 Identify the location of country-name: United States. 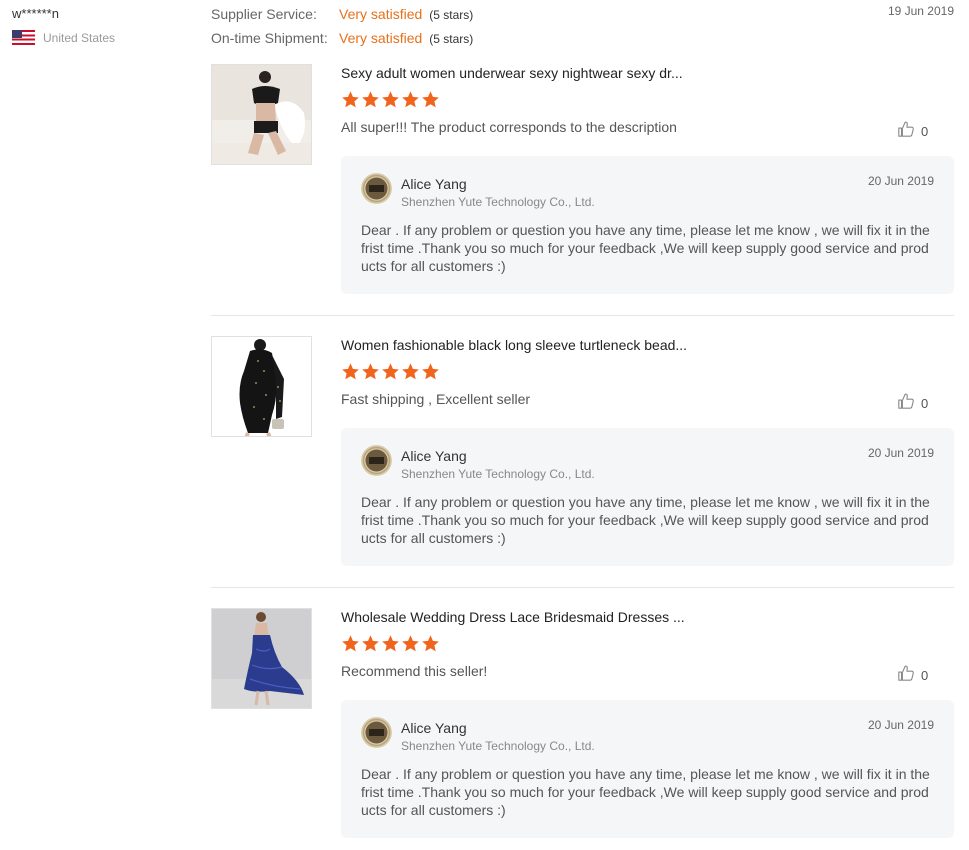
(79, 37).